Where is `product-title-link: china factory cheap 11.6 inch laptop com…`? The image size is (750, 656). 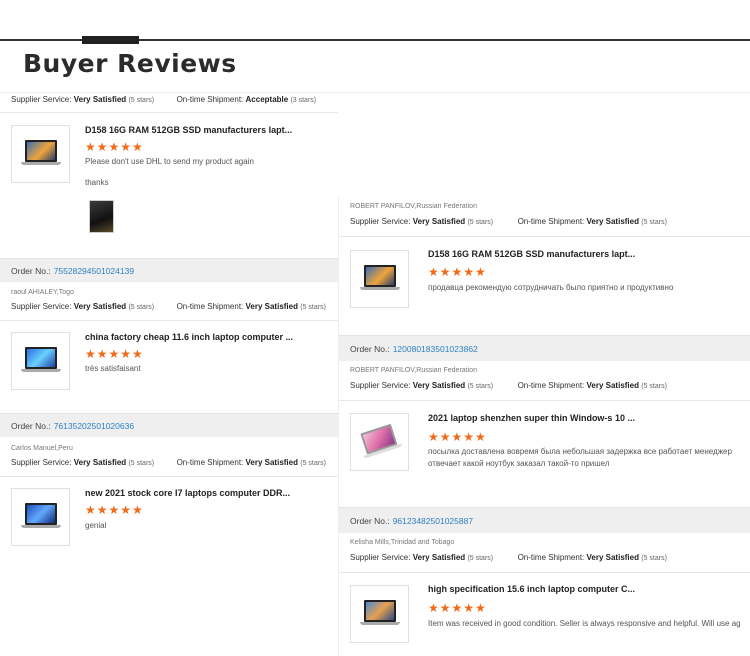 product-title-link: china factory cheap 11.6 inch laptop com… is located at coordinates (189, 337).